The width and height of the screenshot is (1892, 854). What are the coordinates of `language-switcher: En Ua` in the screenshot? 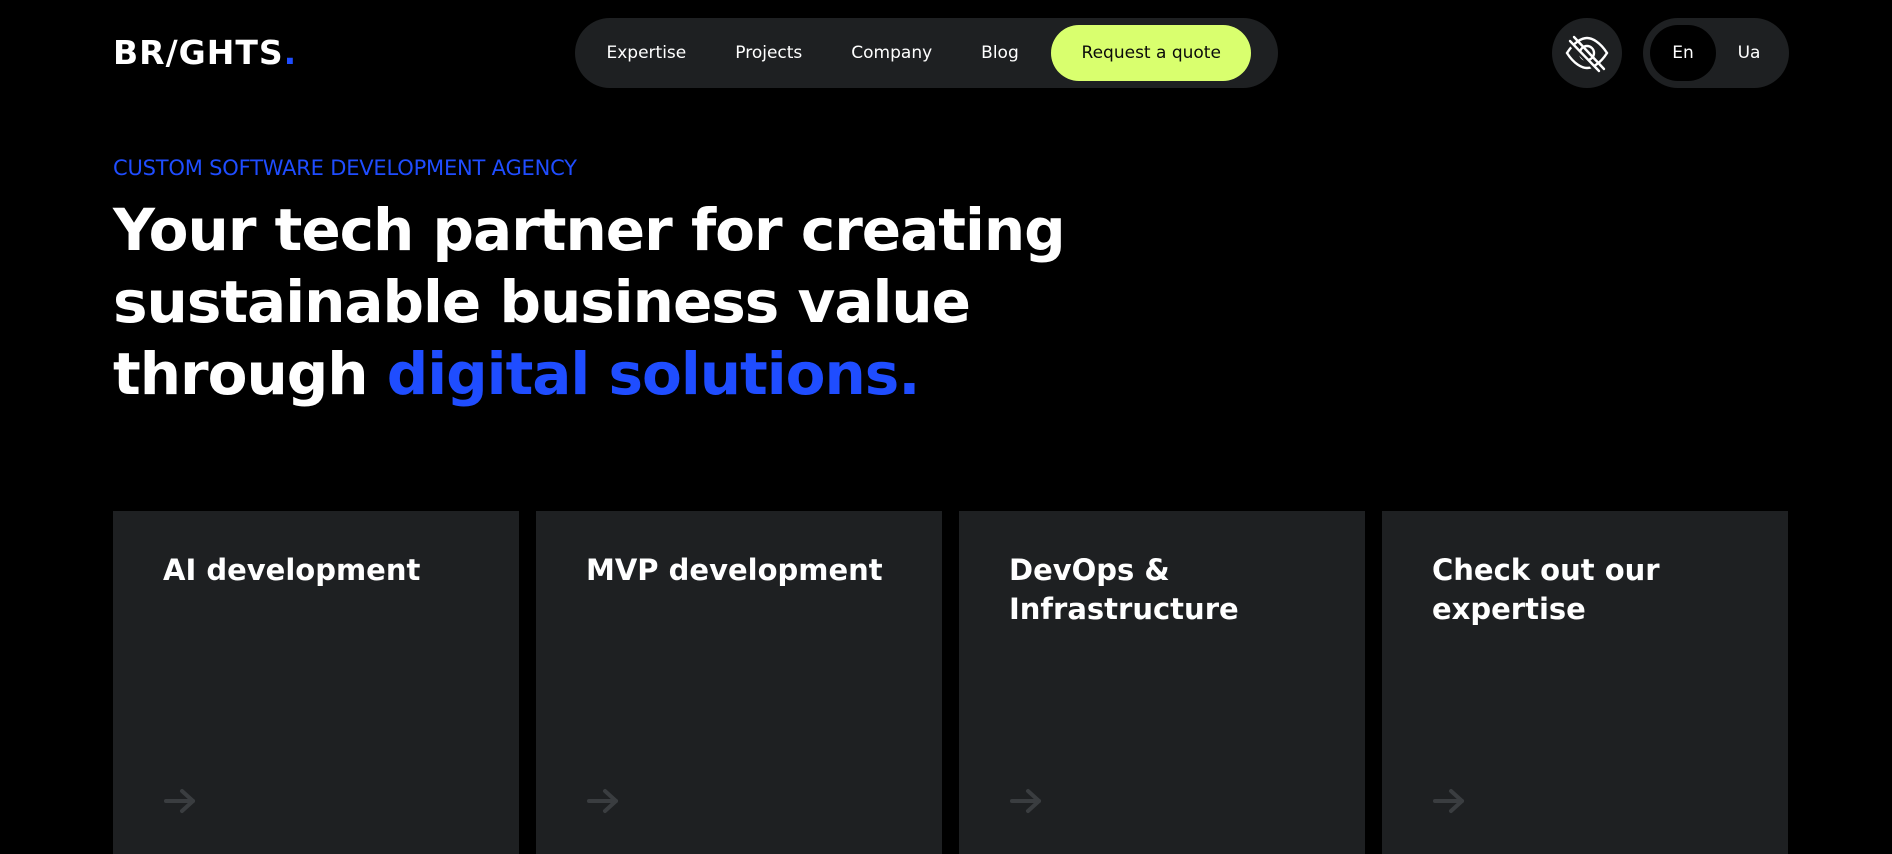 It's located at (1716, 53).